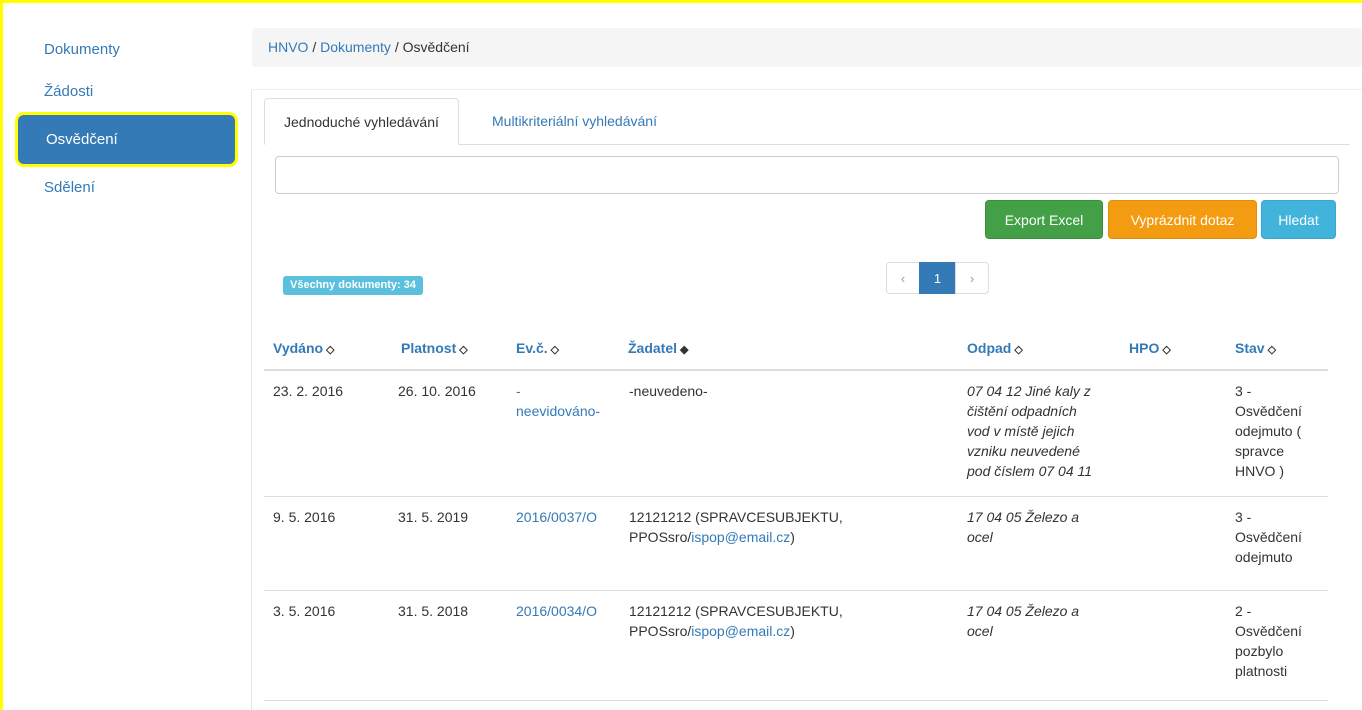  What do you see at coordinates (124, 187) in the screenshot?
I see `sidebar-item-sdeleni: Sdělení` at bounding box center [124, 187].